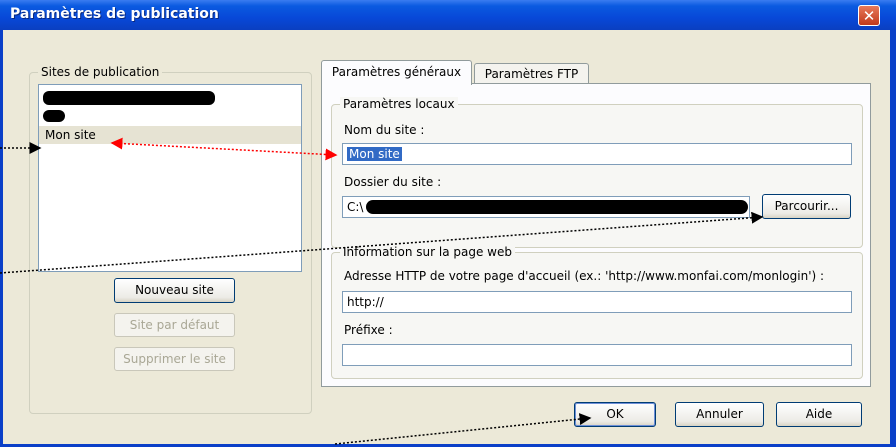  Describe the element at coordinates (597, 355) in the screenshot. I see `prefix-input` at that location.